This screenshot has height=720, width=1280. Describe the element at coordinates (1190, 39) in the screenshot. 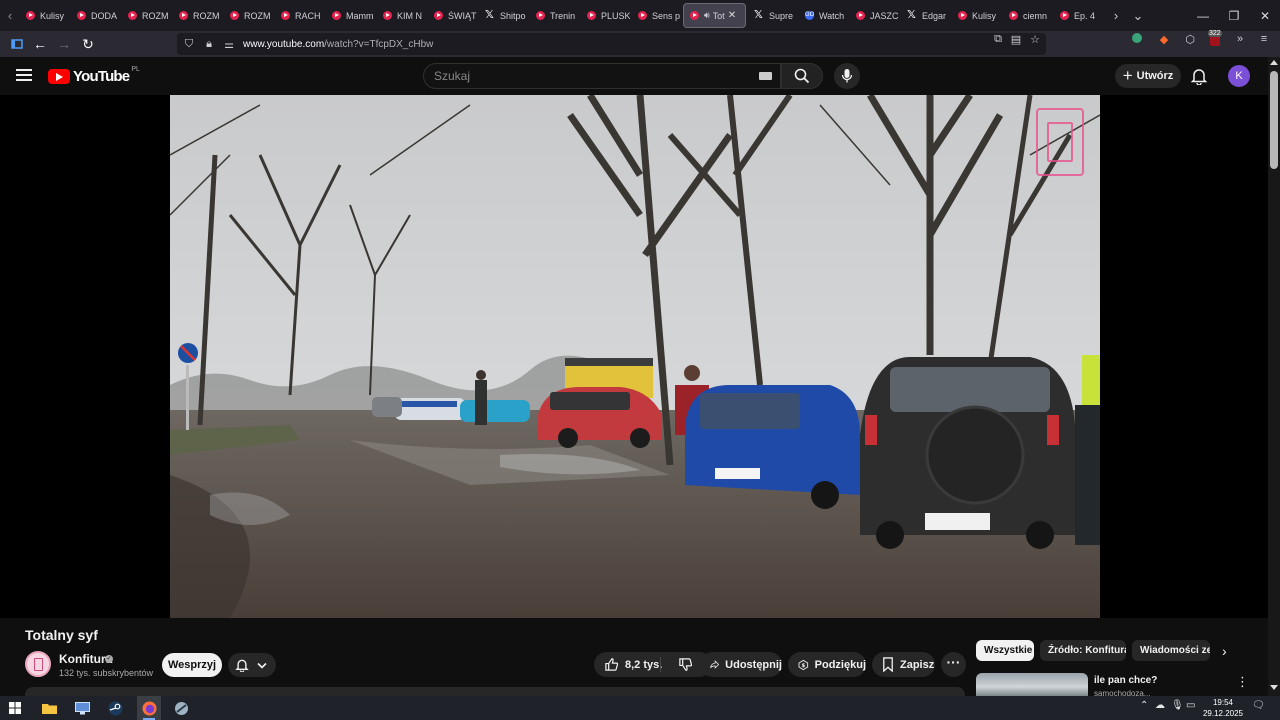

I see `extensions-icon: ⬡` at that location.